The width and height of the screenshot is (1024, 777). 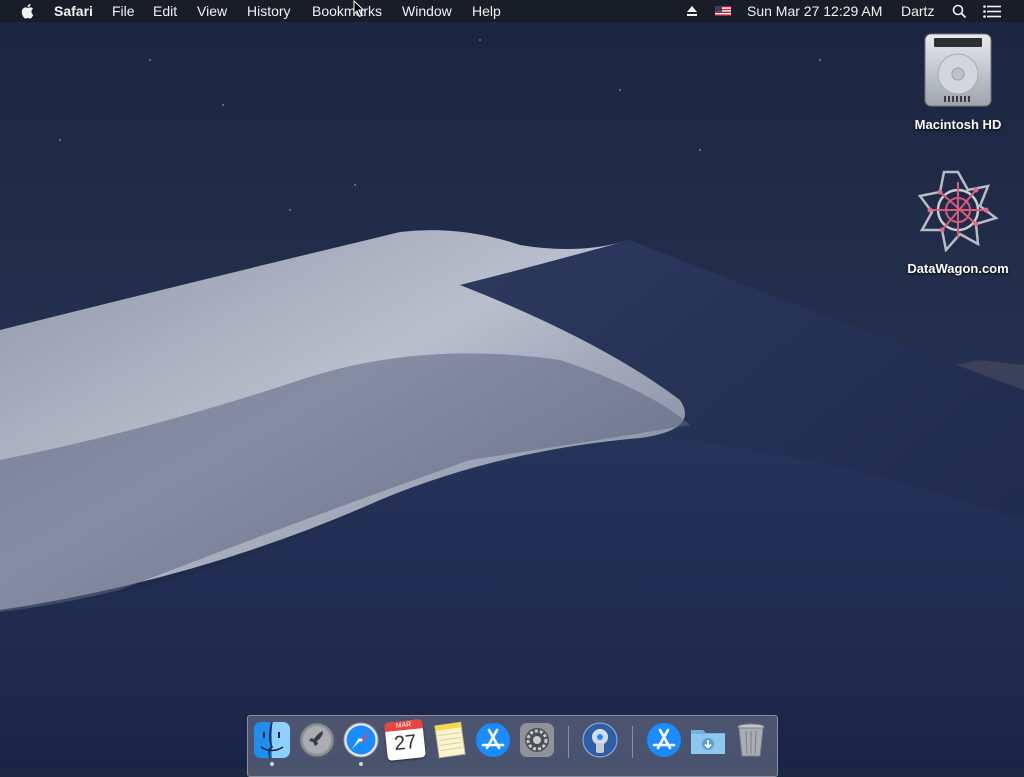 What do you see at coordinates (958, 268) in the screenshot?
I see `desktop-icon-label: DataWagon.com` at bounding box center [958, 268].